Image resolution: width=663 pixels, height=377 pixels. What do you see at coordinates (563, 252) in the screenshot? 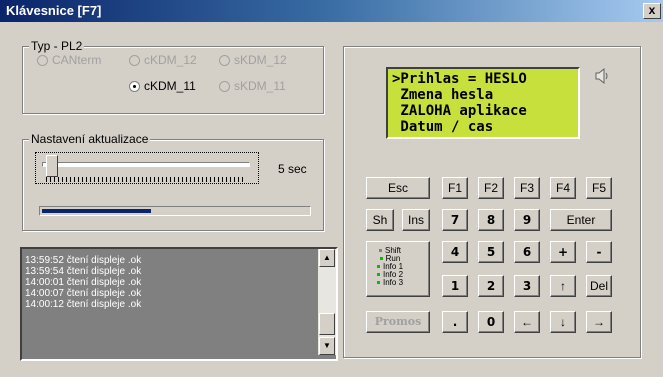
I see `key-plus: +` at bounding box center [563, 252].